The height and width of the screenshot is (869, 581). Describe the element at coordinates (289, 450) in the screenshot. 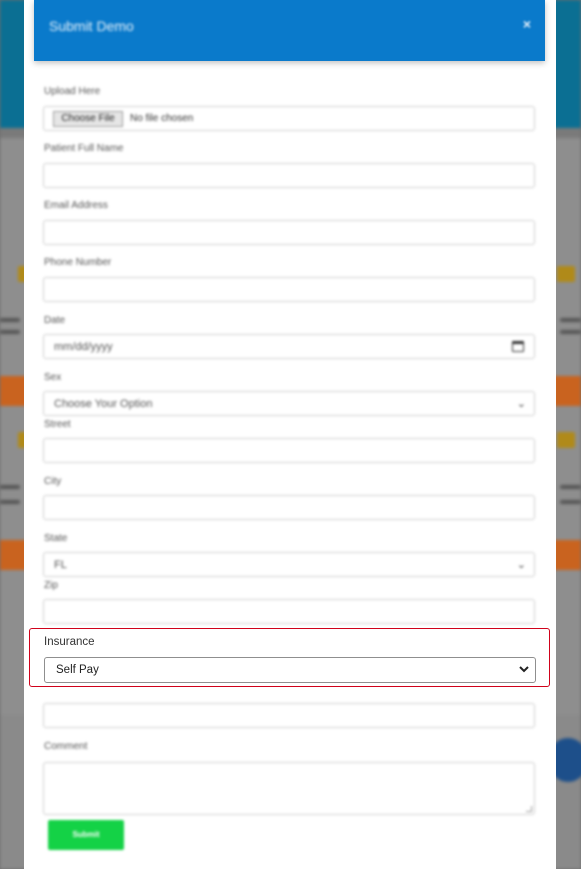

I see `street-input` at that location.